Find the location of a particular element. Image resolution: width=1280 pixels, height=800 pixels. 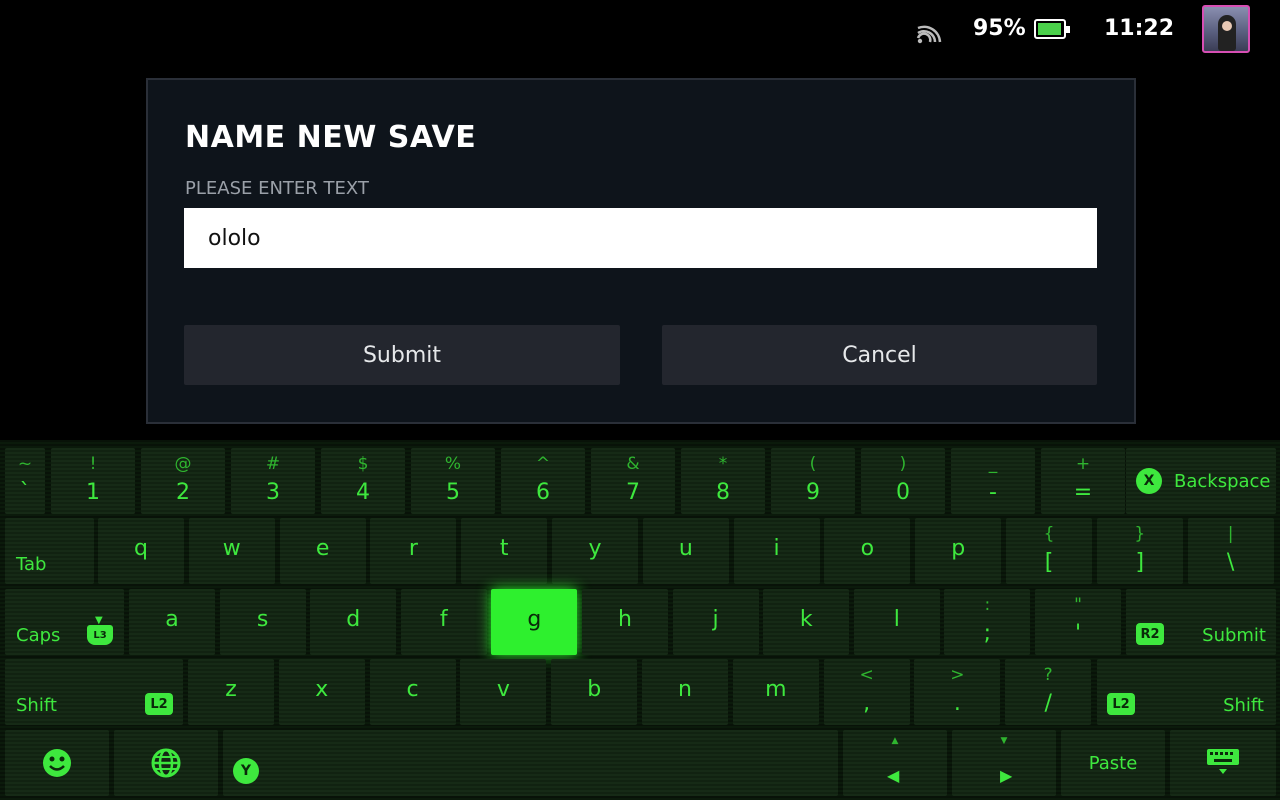

keyboard-hide-key is located at coordinates (1223, 763).